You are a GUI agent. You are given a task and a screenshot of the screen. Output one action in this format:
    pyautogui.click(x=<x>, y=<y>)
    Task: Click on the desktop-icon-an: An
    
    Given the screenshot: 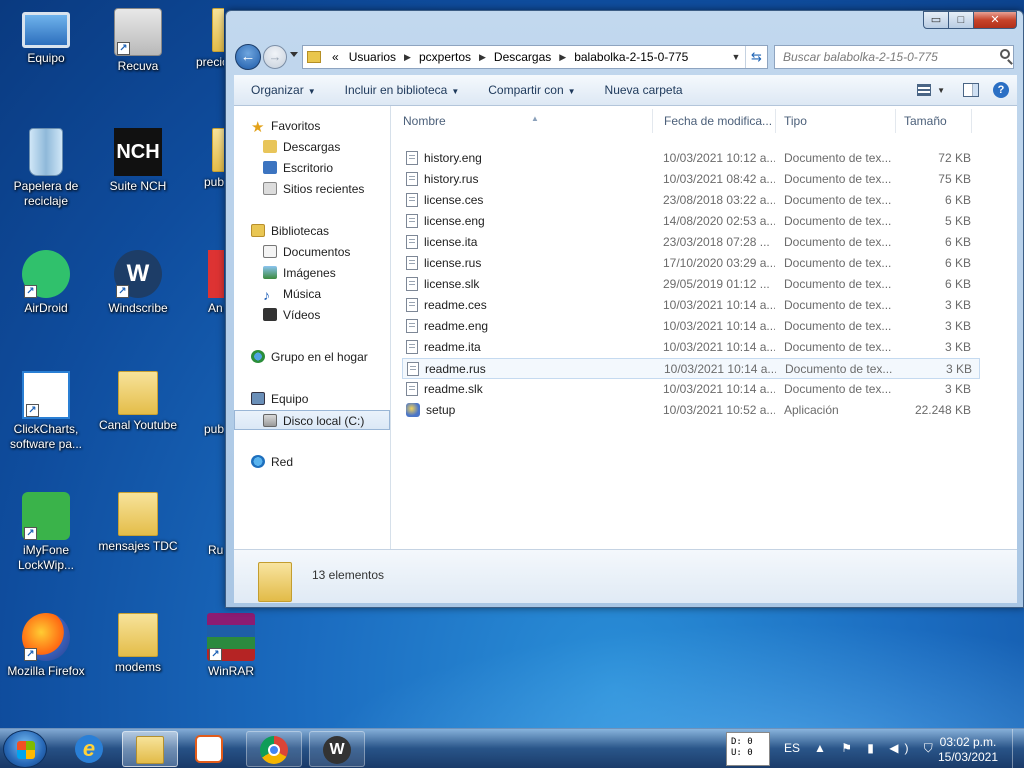 What is the action you would take?
    pyautogui.click(x=202, y=283)
    